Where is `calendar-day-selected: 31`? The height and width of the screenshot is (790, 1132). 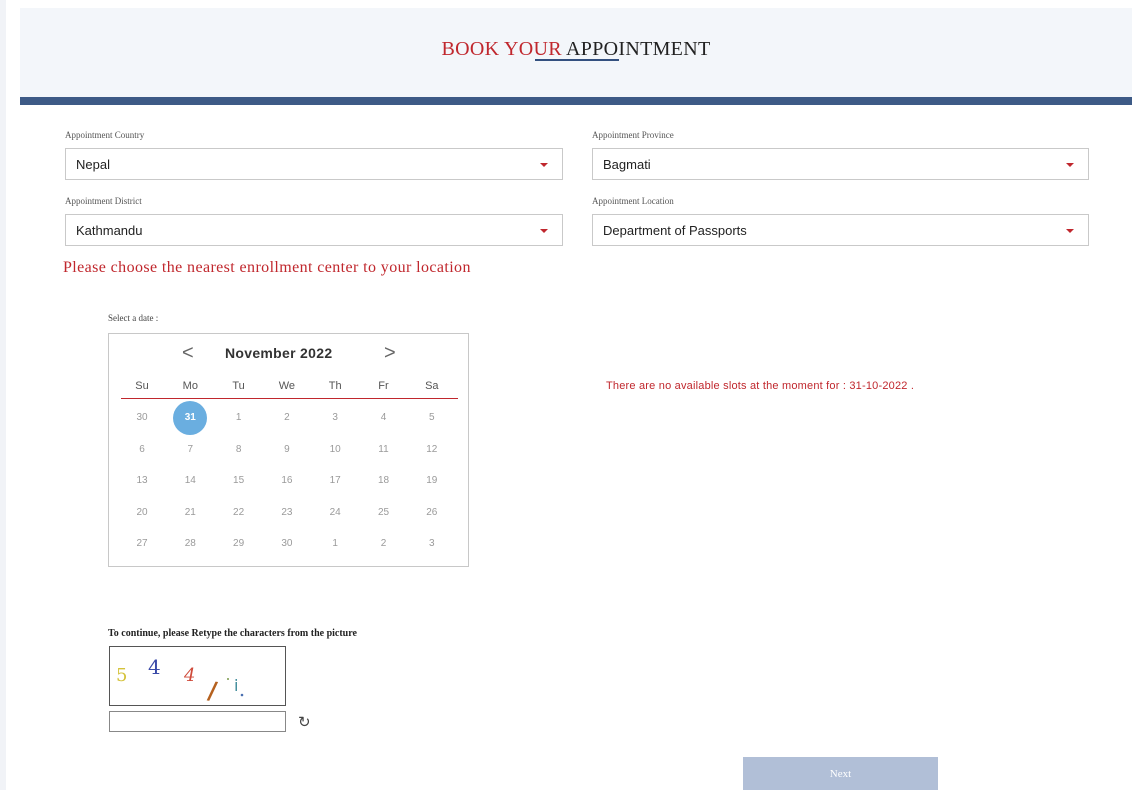 calendar-day-selected: 31 is located at coordinates (190, 418).